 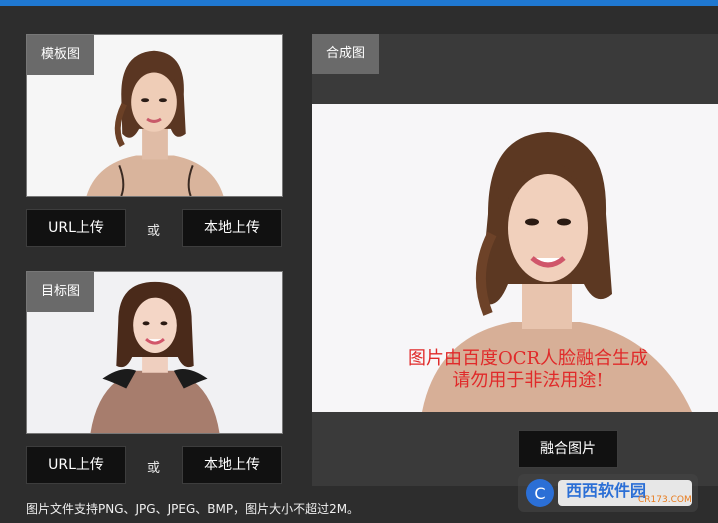 I want to click on site-logo: C 西西软件园 CR173.COM, so click(x=608, y=493).